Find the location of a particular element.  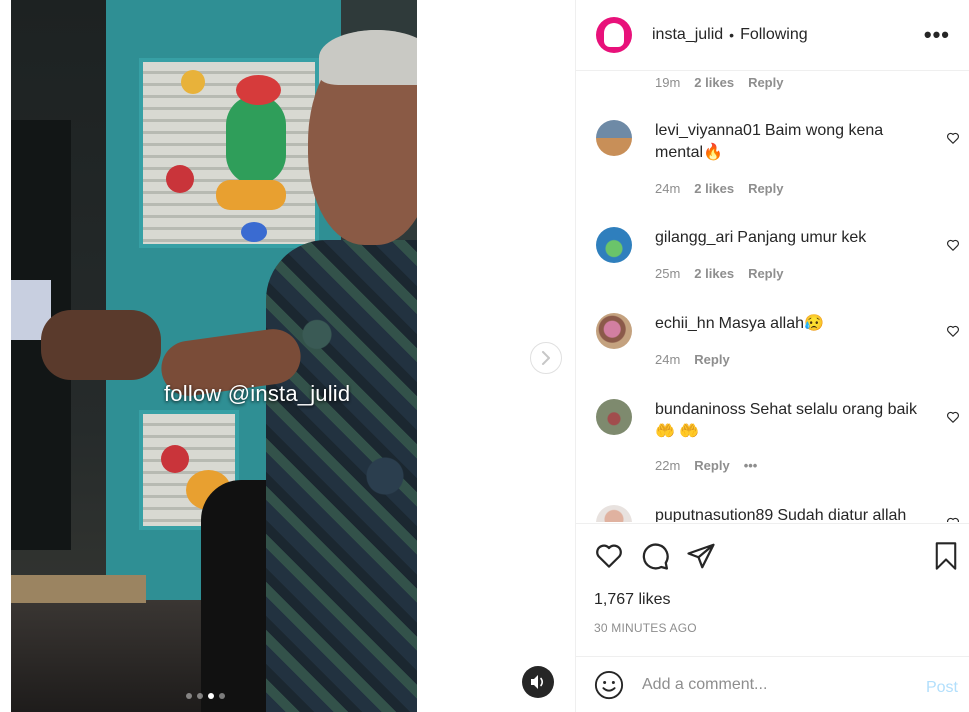

comment-body: bundaninoss Sehat selalu orang baik🤲 🤲 is located at coordinates (790, 421).